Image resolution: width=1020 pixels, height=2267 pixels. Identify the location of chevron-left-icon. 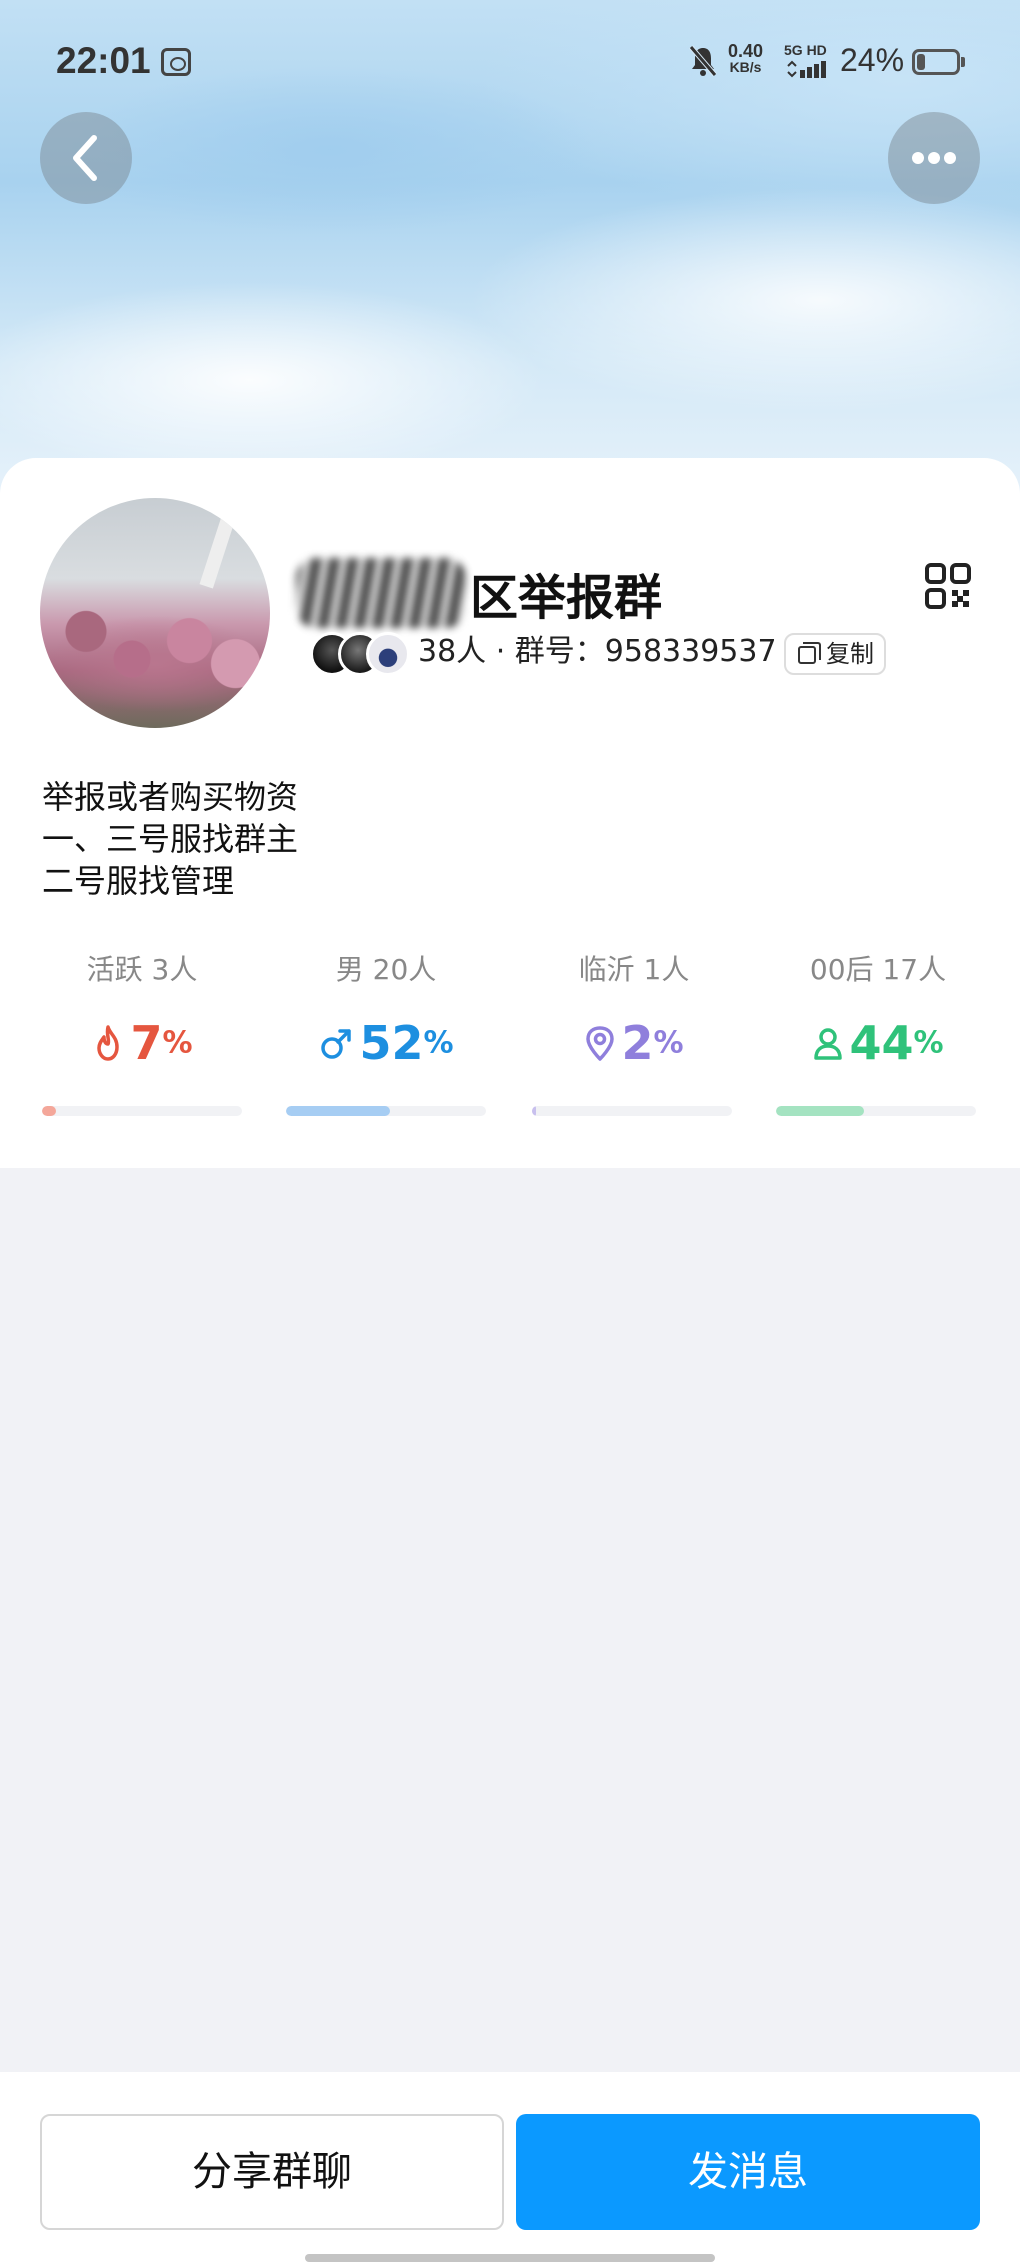
(85, 158).